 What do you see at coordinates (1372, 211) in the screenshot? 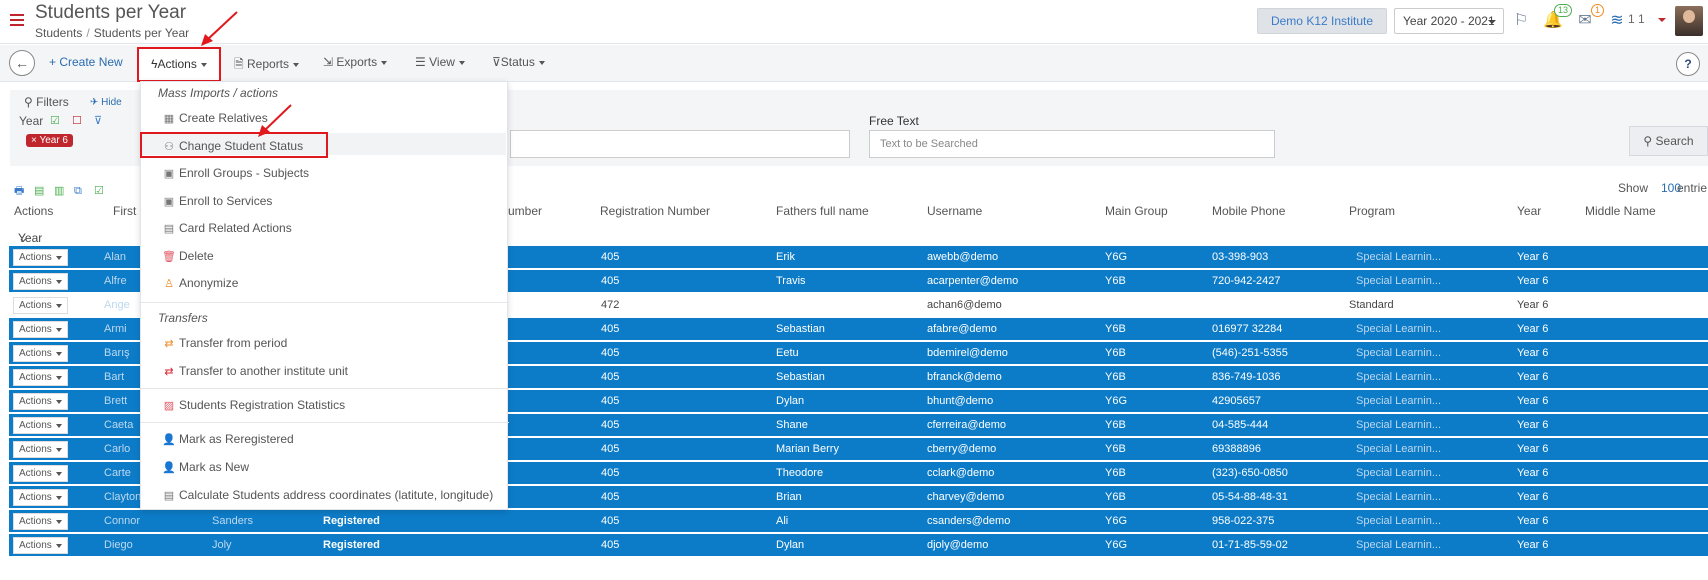
I see `col-program: Program` at bounding box center [1372, 211].